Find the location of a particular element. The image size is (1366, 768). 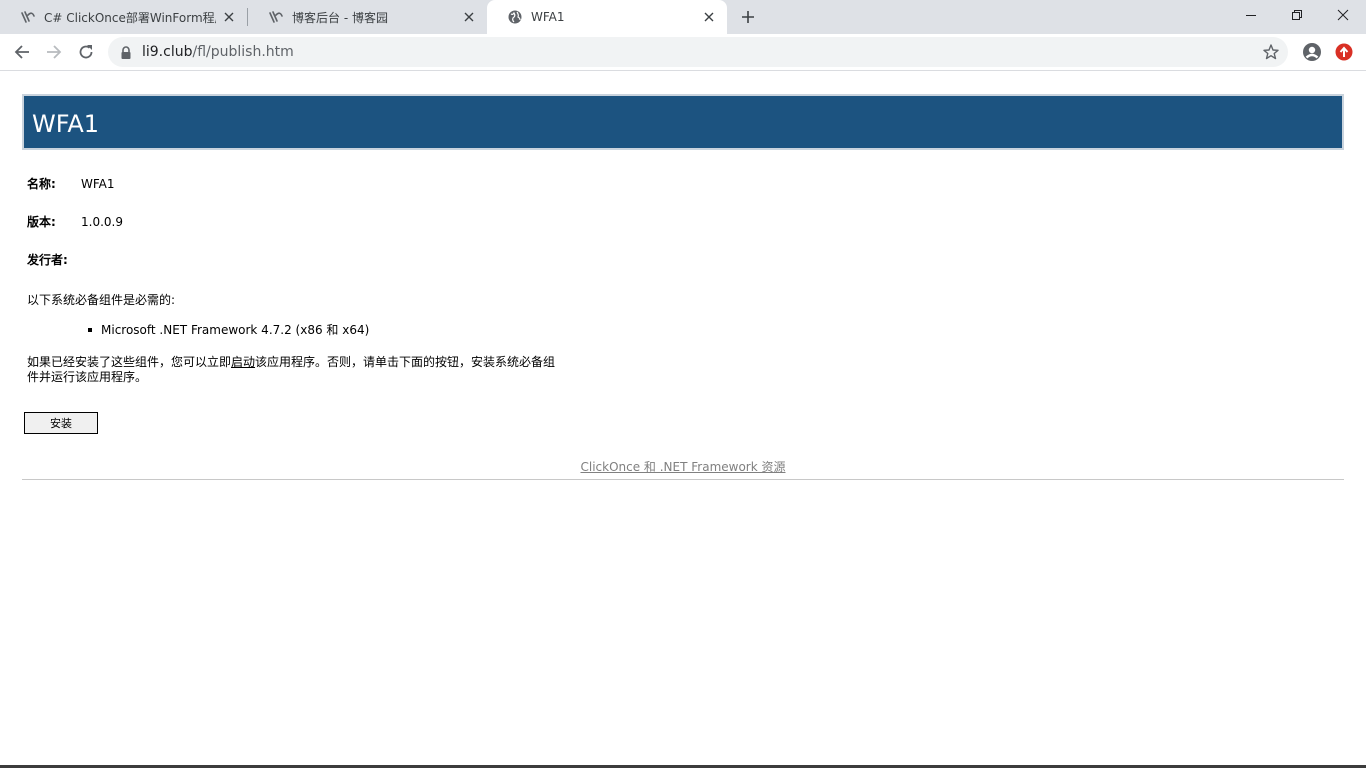

url-text: li9.club/fl/publish.htm is located at coordinates (218, 52).